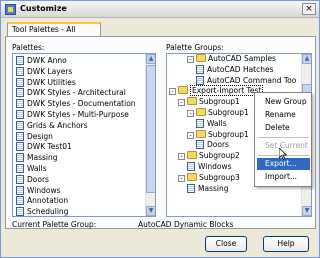 The width and height of the screenshot is (320, 258). Describe the element at coordinates (54, 33) in the screenshot. I see `tab-tool-palettes: Tool Palettes - All Palettes` at that location.